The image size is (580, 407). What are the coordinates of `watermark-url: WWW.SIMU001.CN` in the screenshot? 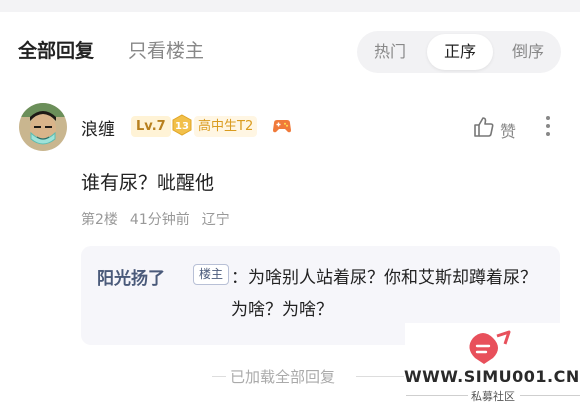 It's located at (492, 376).